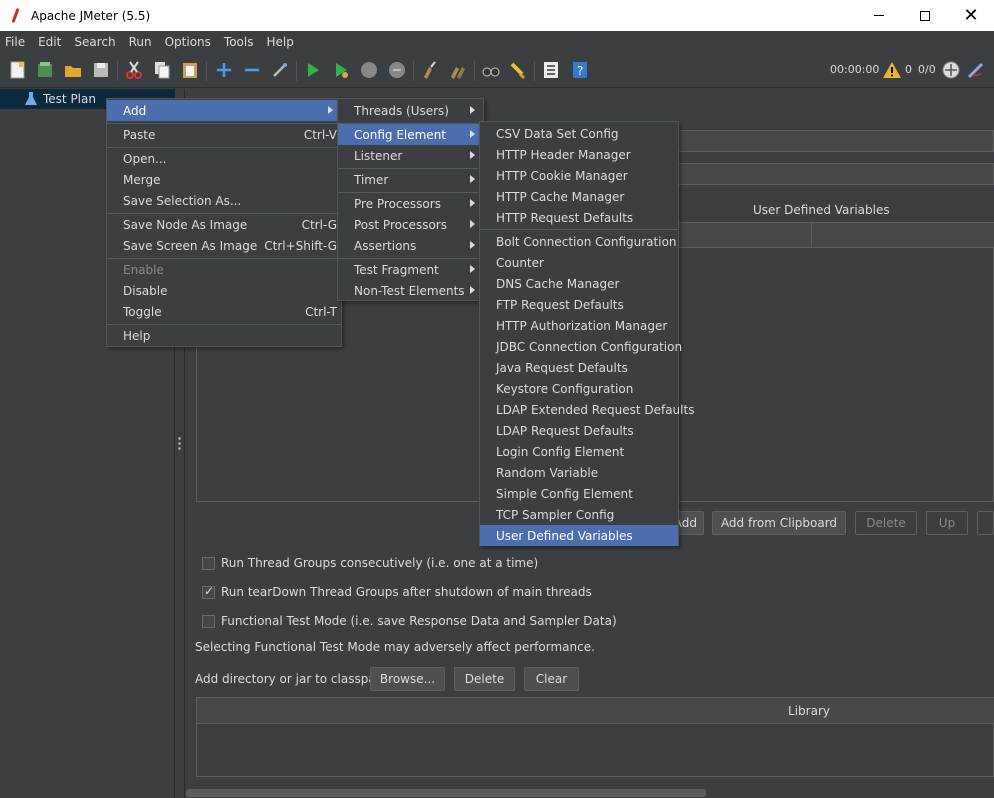 The image size is (994, 798). What do you see at coordinates (18, 70) in the screenshot?
I see `new-button` at bounding box center [18, 70].